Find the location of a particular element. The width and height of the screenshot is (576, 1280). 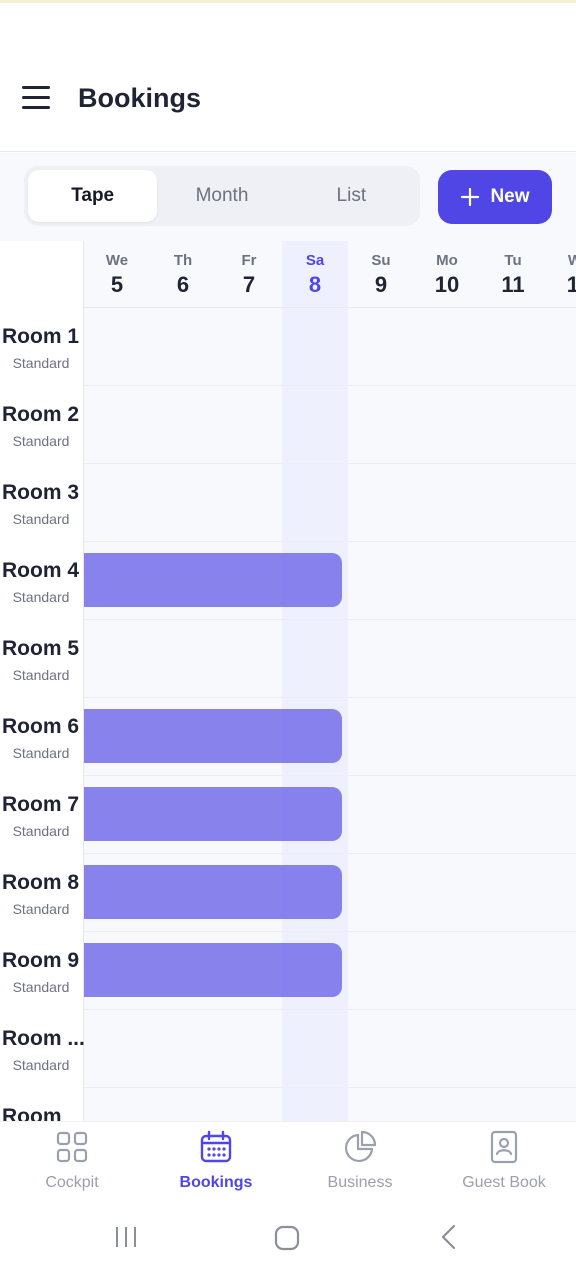

page-title: Bookings is located at coordinates (140, 98).